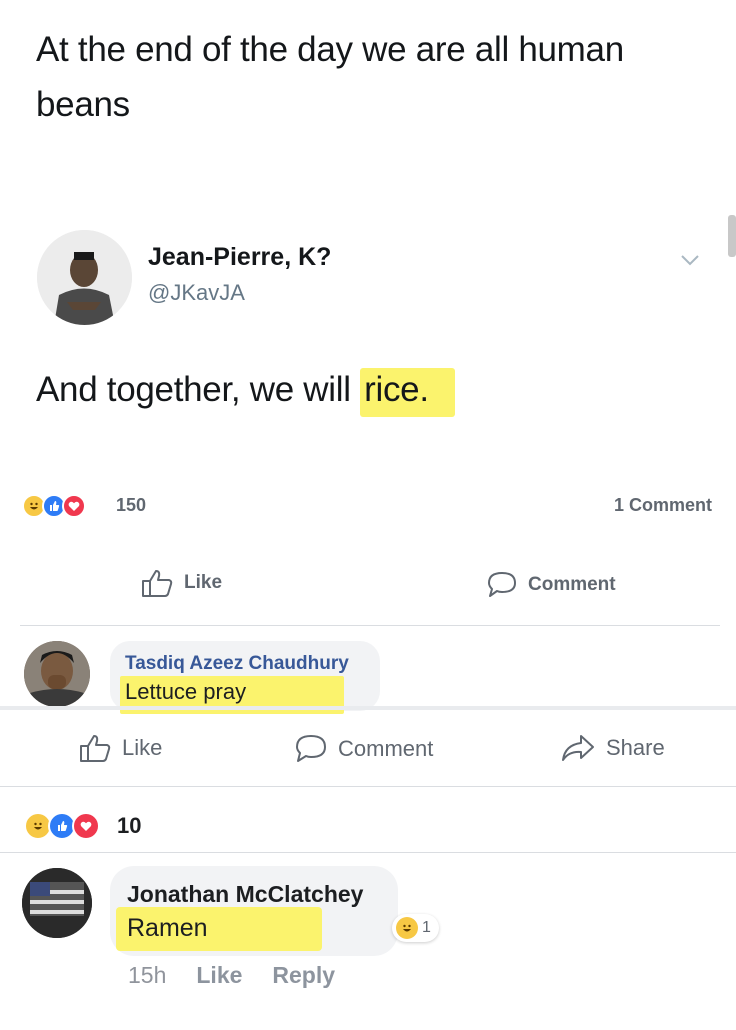  What do you see at coordinates (690, 260) in the screenshot?
I see `chevron-down-icon` at bounding box center [690, 260].